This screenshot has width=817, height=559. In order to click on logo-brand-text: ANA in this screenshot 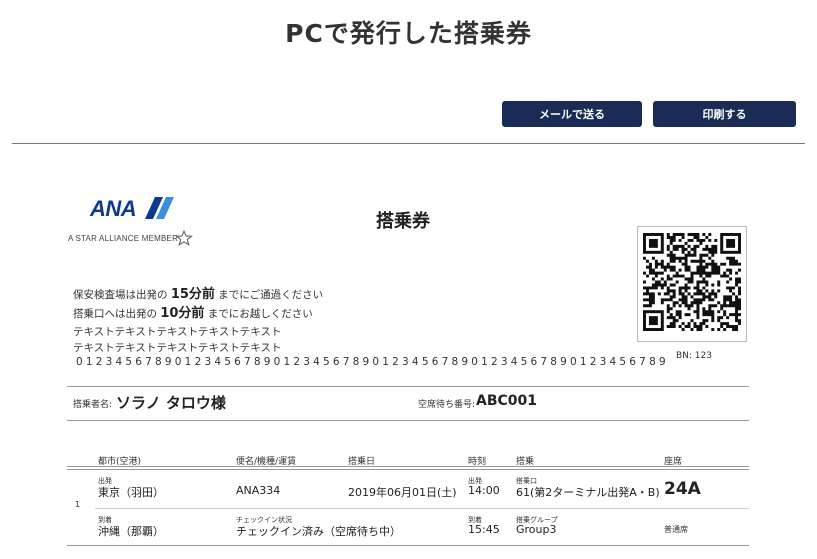, I will do `click(113, 208)`.